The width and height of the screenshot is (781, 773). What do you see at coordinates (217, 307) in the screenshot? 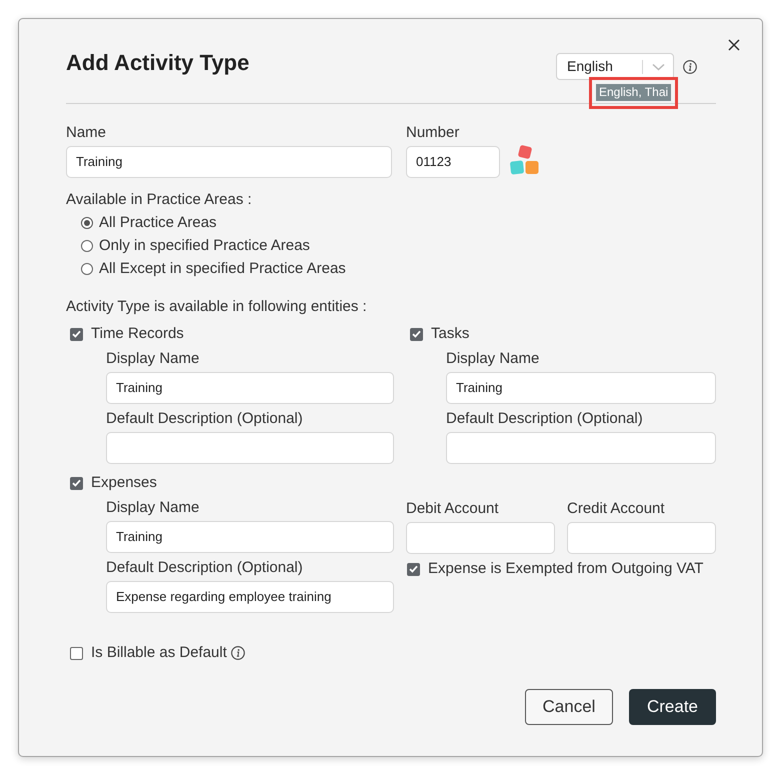
I see `section-label: Activity Type is available in following entities :` at bounding box center [217, 307].